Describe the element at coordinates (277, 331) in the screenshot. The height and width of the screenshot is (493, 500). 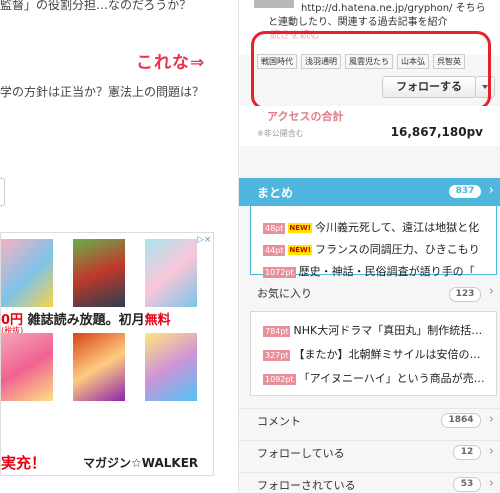
I see `points-badge: 784pt` at that location.